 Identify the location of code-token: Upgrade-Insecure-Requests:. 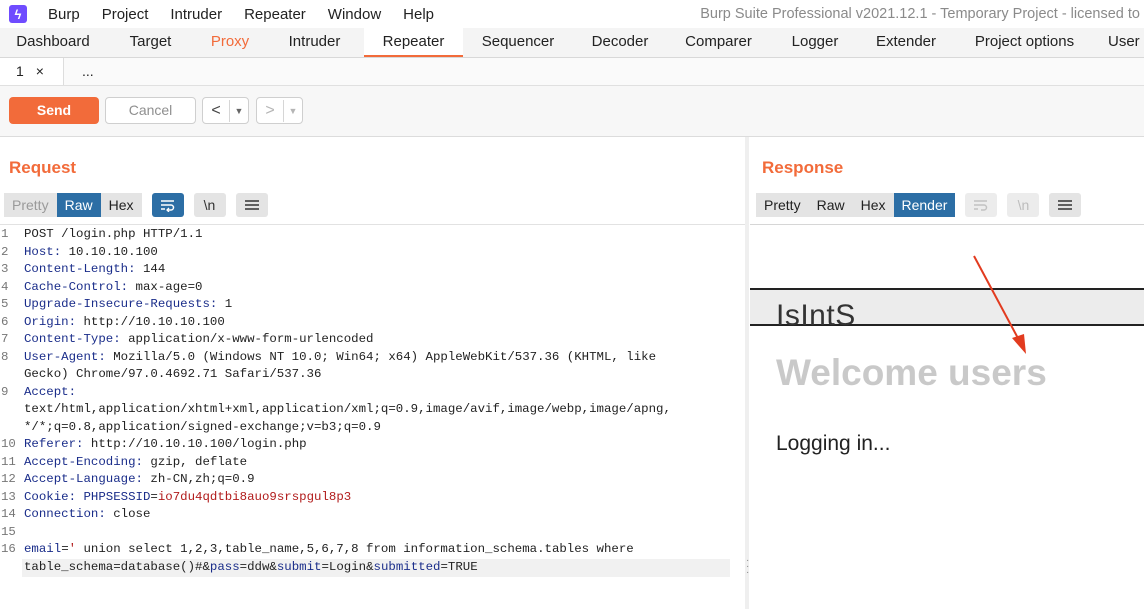
(121, 304).